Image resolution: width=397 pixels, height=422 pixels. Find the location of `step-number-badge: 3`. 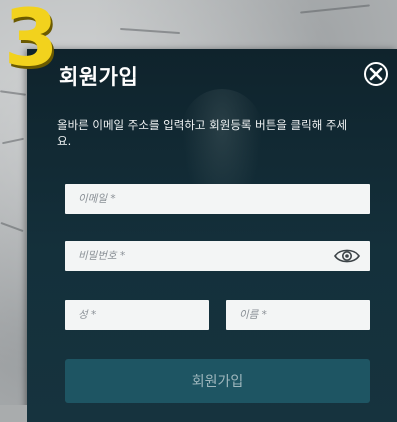

step-number-badge: 3 is located at coordinates (31, 42).